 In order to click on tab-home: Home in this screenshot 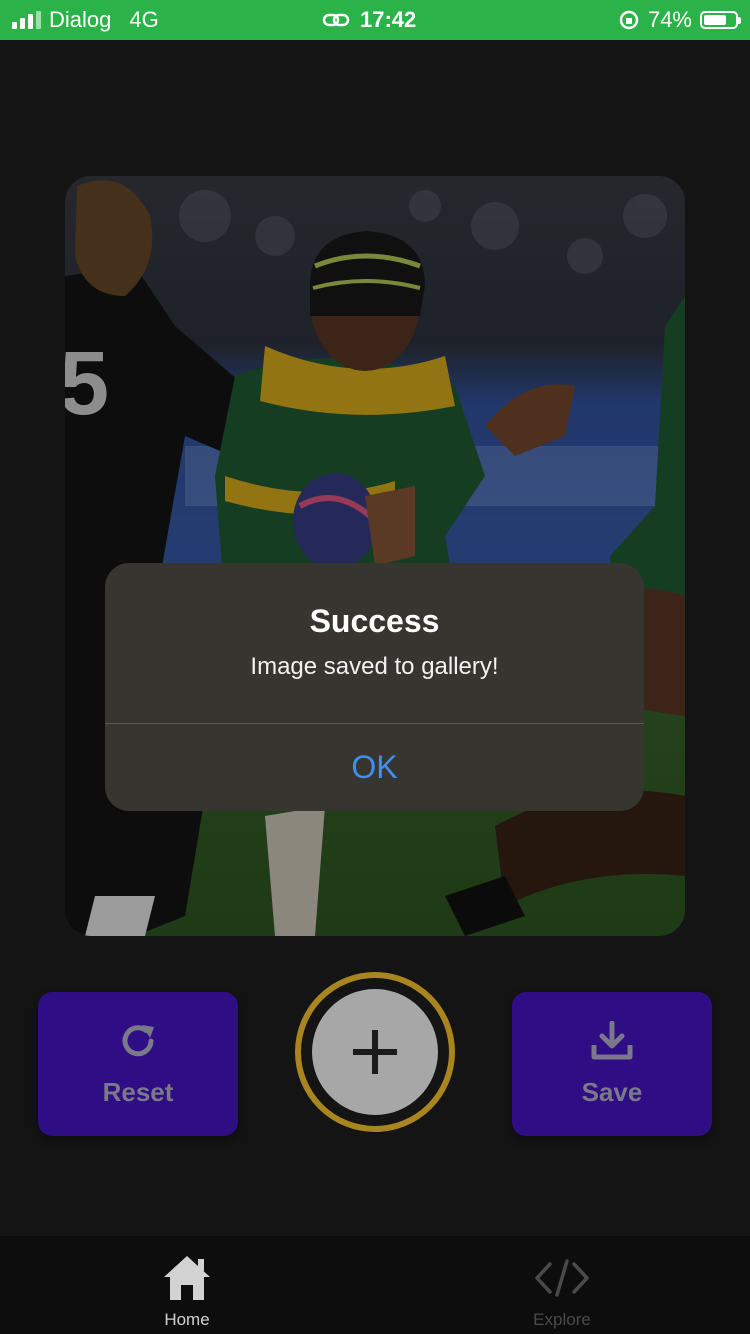, I will do `click(187, 1285)`.